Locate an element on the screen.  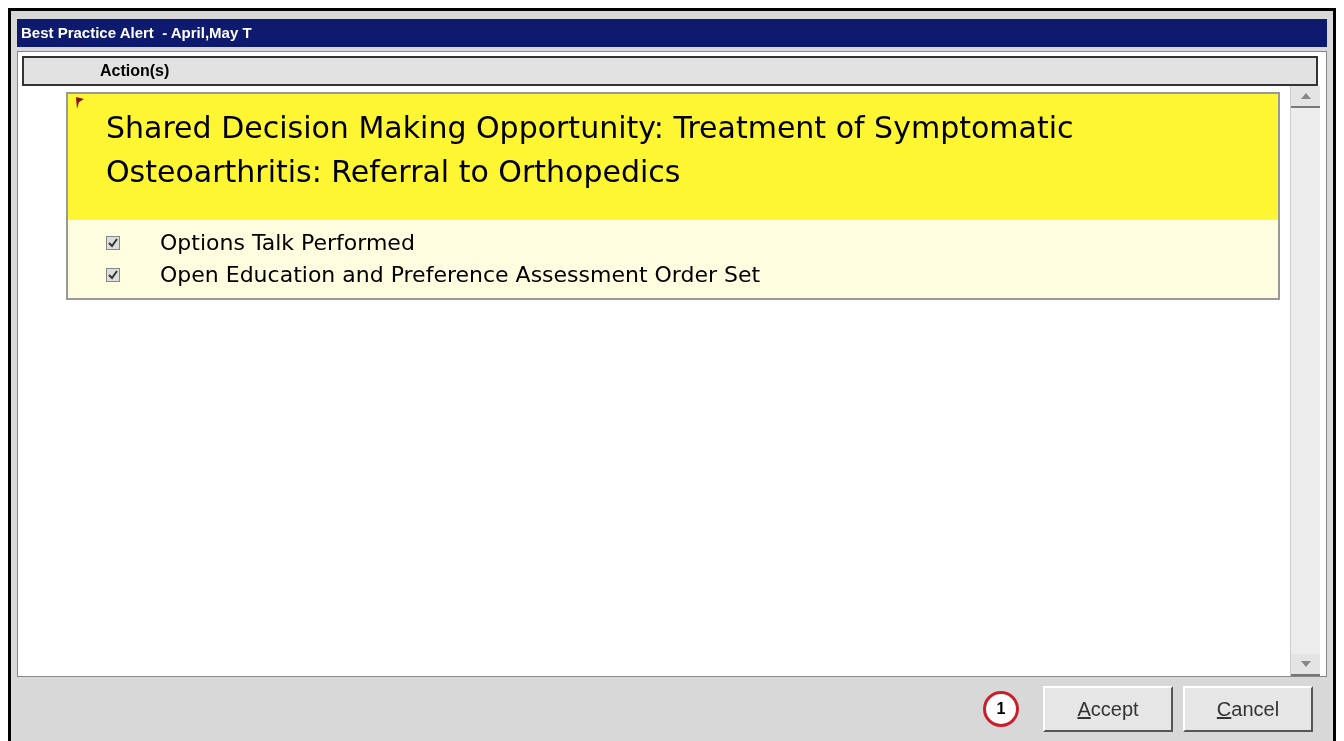
step-marker: 1 is located at coordinates (1001, 709).